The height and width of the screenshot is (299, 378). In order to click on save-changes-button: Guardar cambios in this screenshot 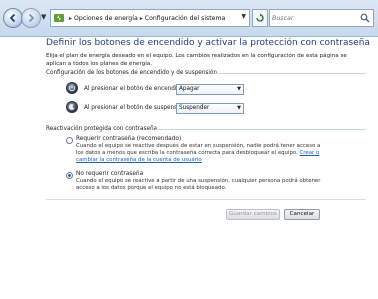, I will do `click(253, 214)`.